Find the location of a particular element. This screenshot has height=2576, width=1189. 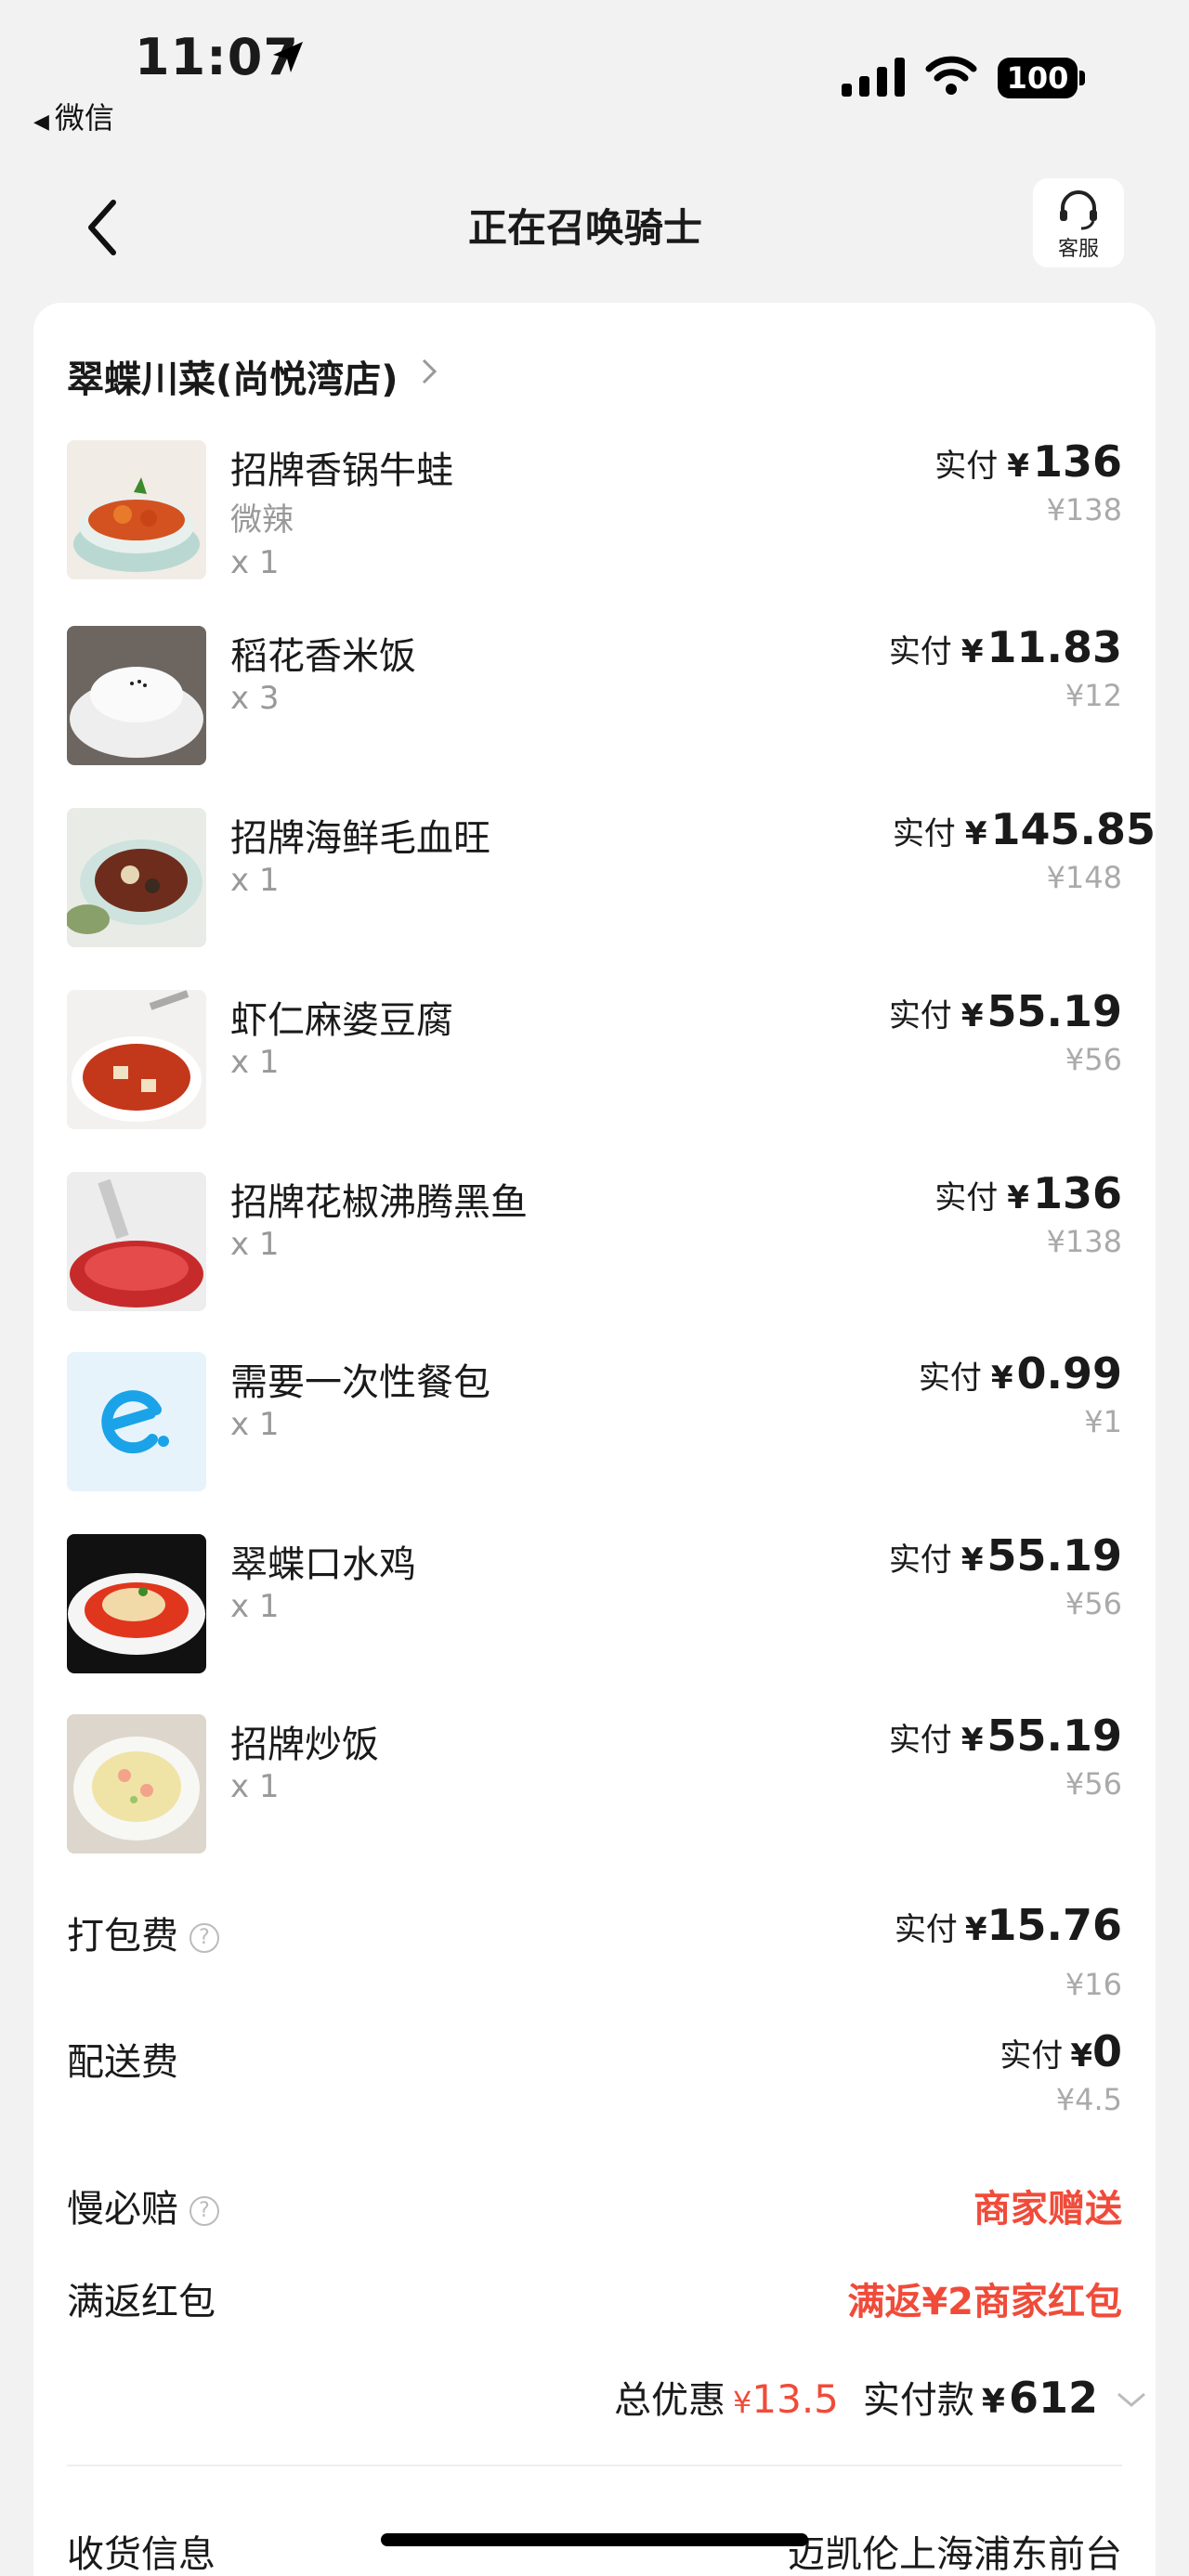

order-item: 虾仁麻婆豆腐 x 1 实付 ¥55.19 ¥56 is located at coordinates (611, 1062).